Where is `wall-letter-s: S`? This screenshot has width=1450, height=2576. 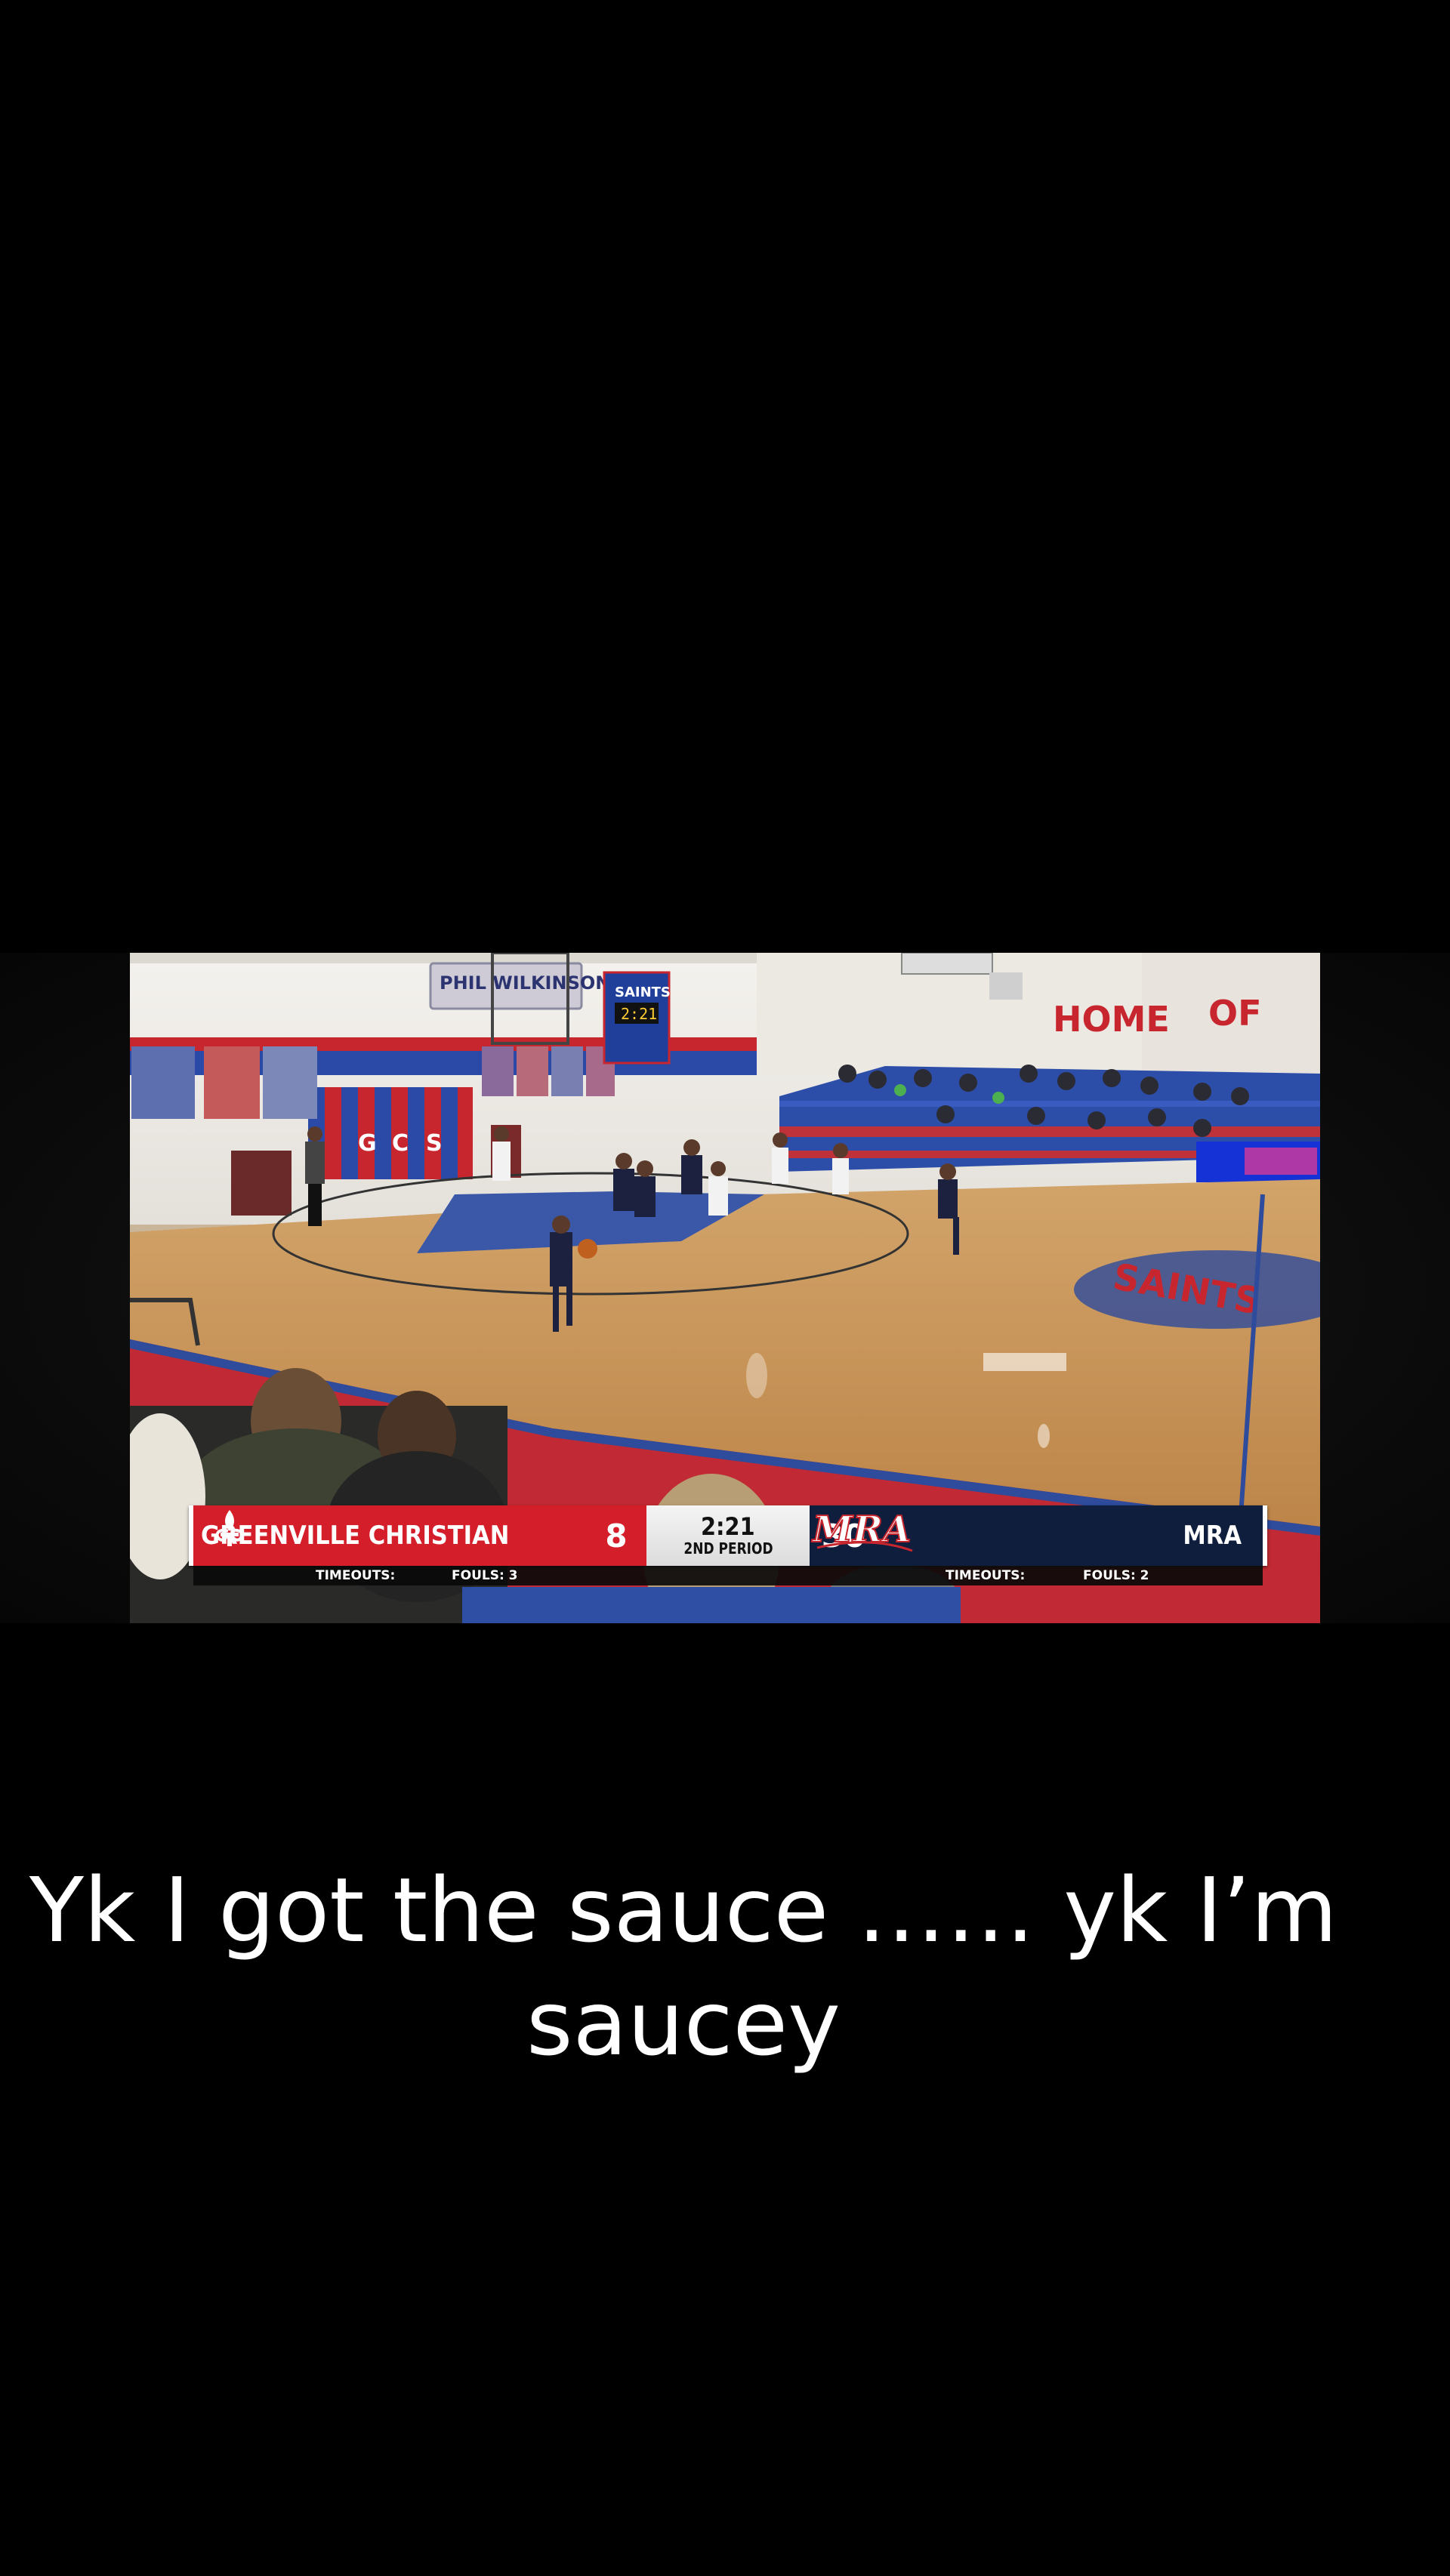
wall-letter-s: S is located at coordinates (434, 1143).